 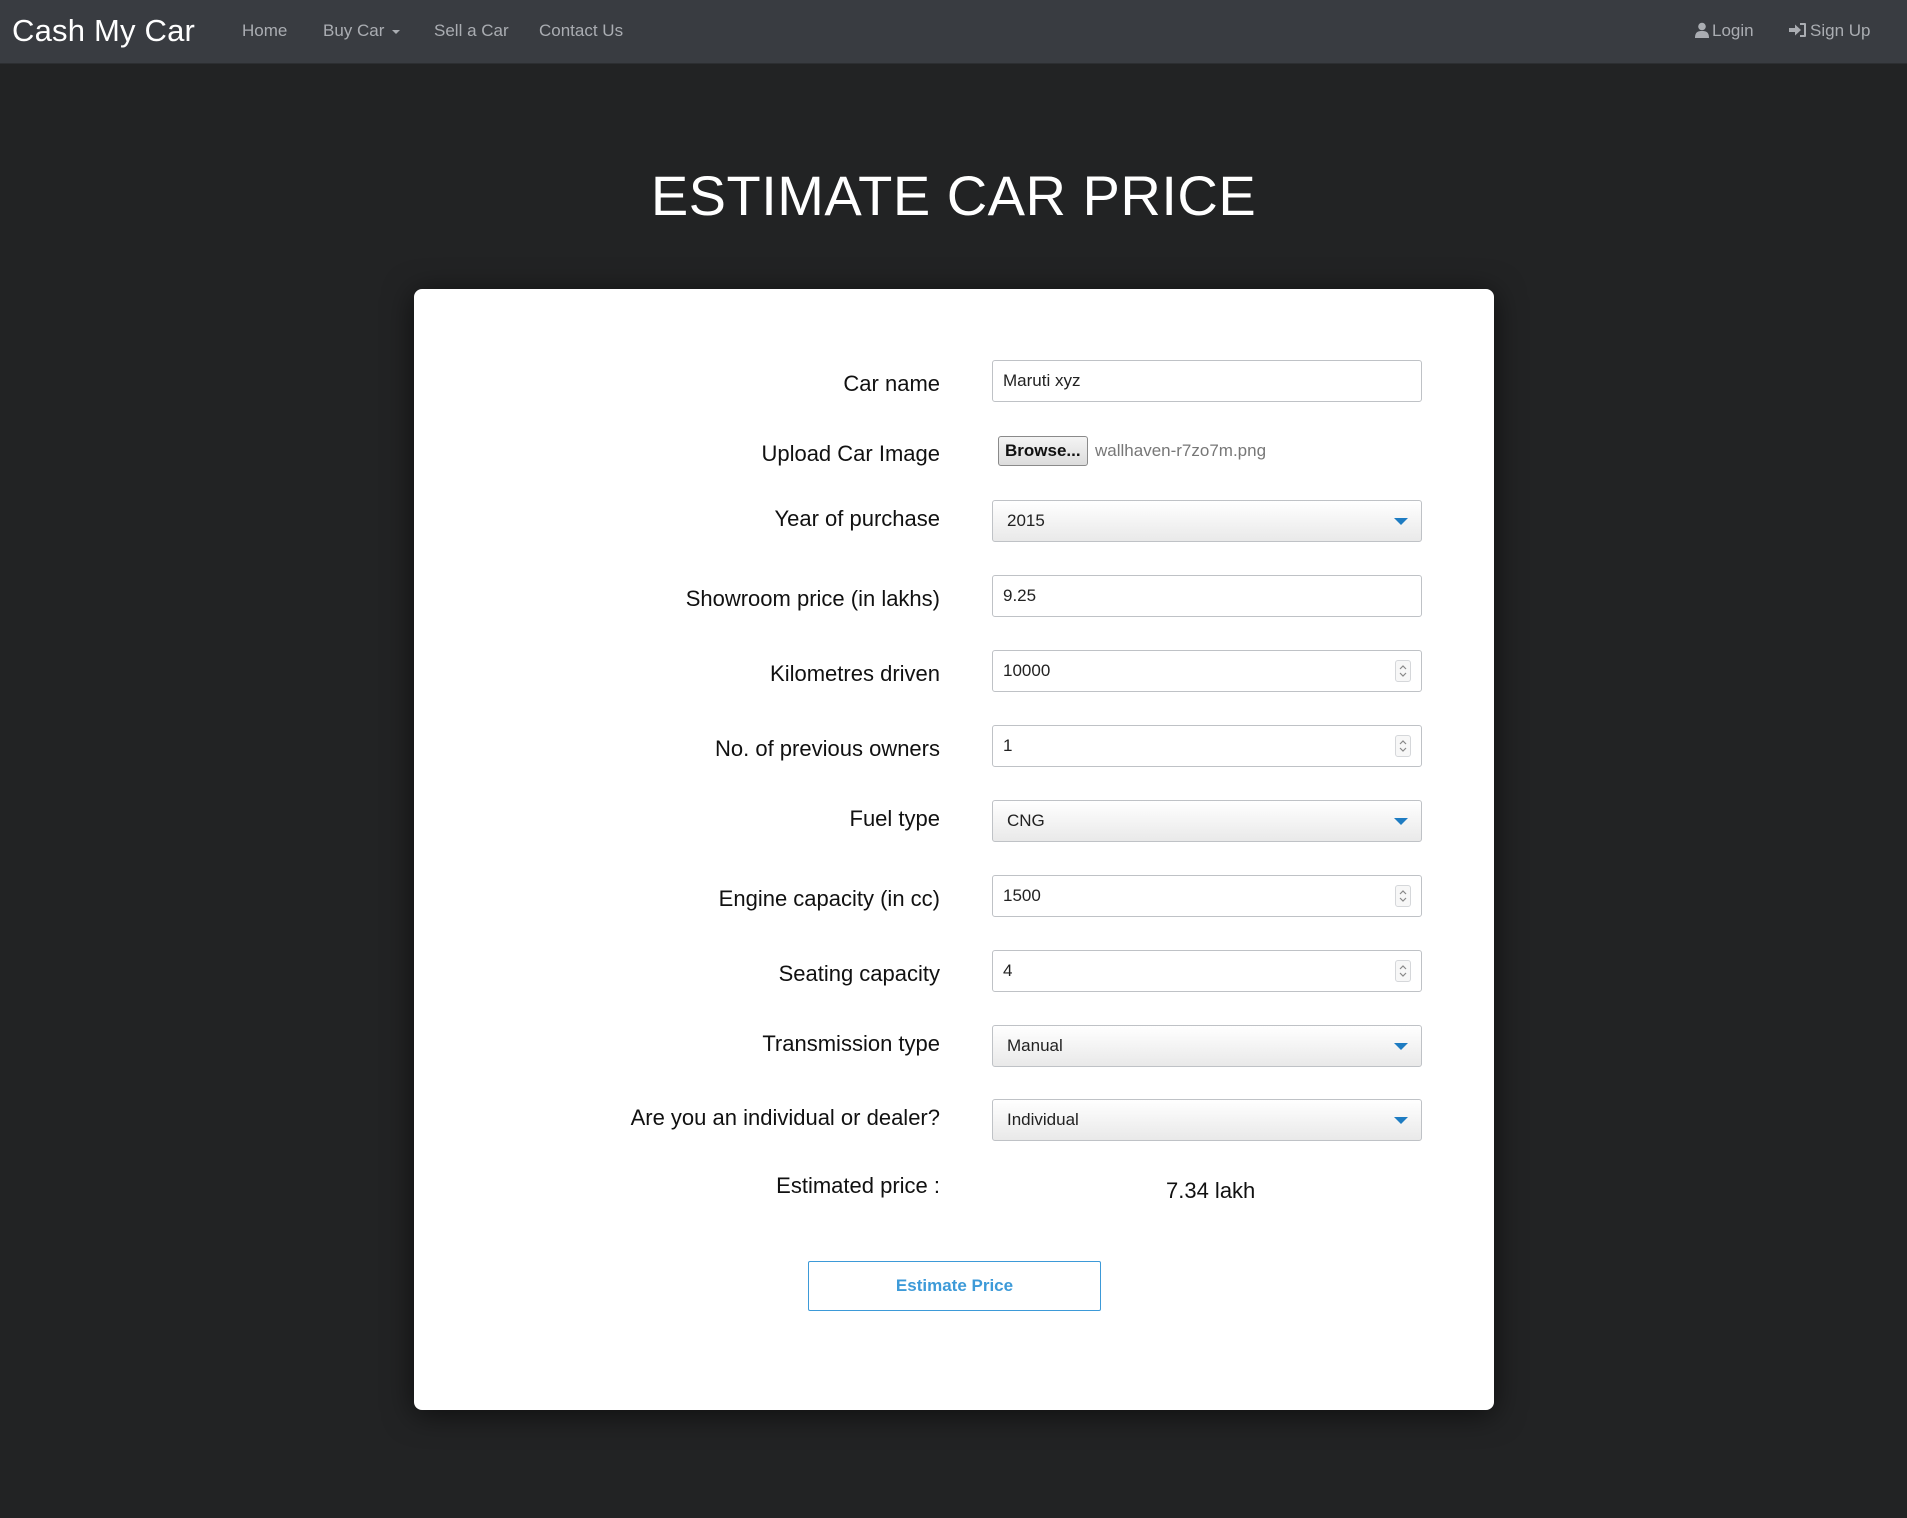 I want to click on seller-type-label: Are you an individual or dealer?, so click(x=785, y=1117).